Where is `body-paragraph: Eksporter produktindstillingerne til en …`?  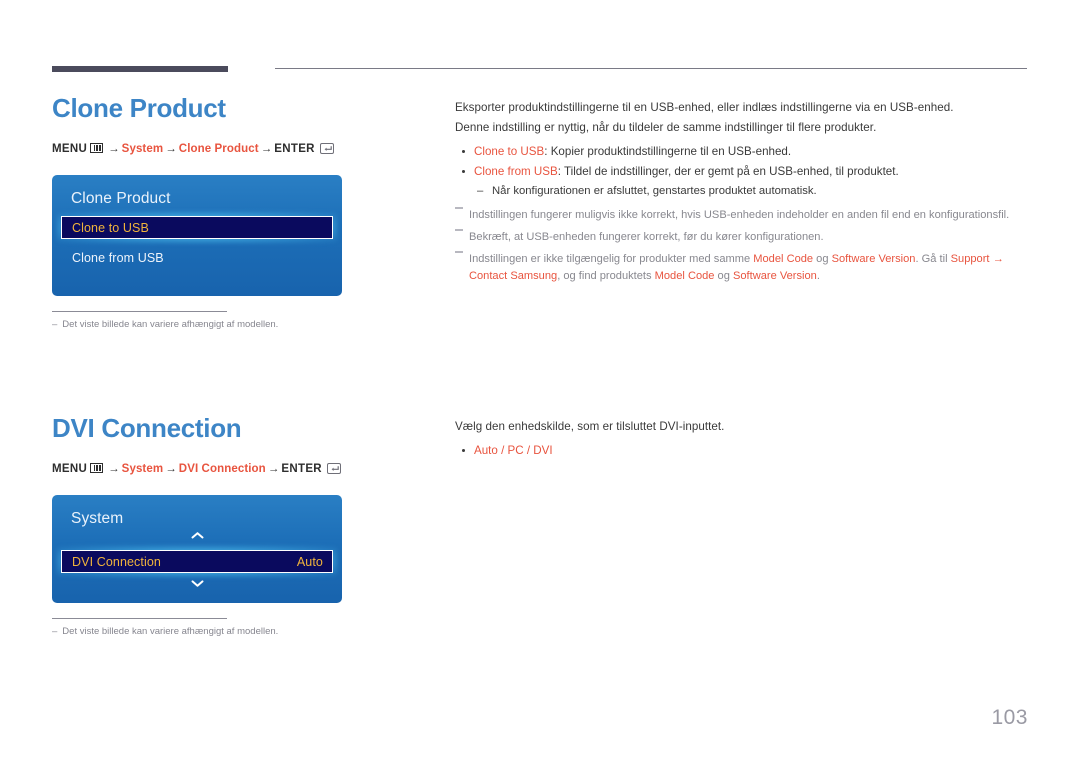 body-paragraph: Eksporter produktindstillingerne til en … is located at coordinates (704, 107).